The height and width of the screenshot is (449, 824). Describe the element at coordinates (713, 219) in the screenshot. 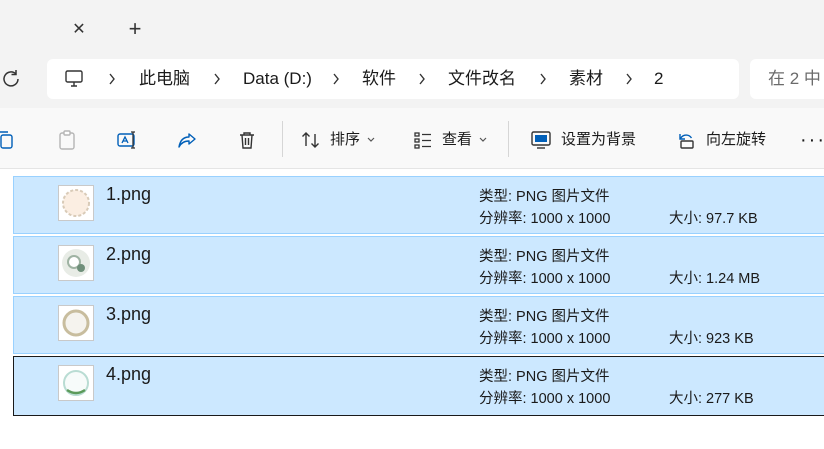

I see `file-size: 大小: 97.7 KB` at that location.